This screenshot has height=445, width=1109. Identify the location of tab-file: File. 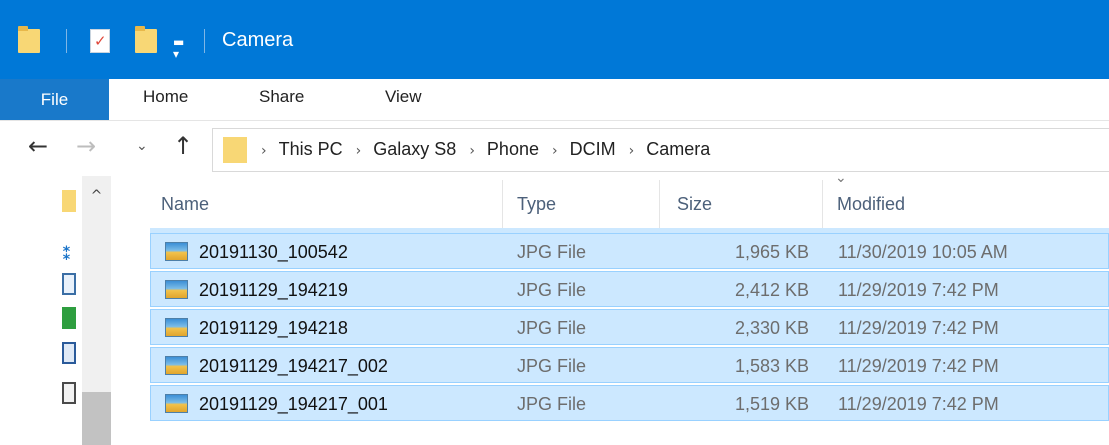
(54, 99).